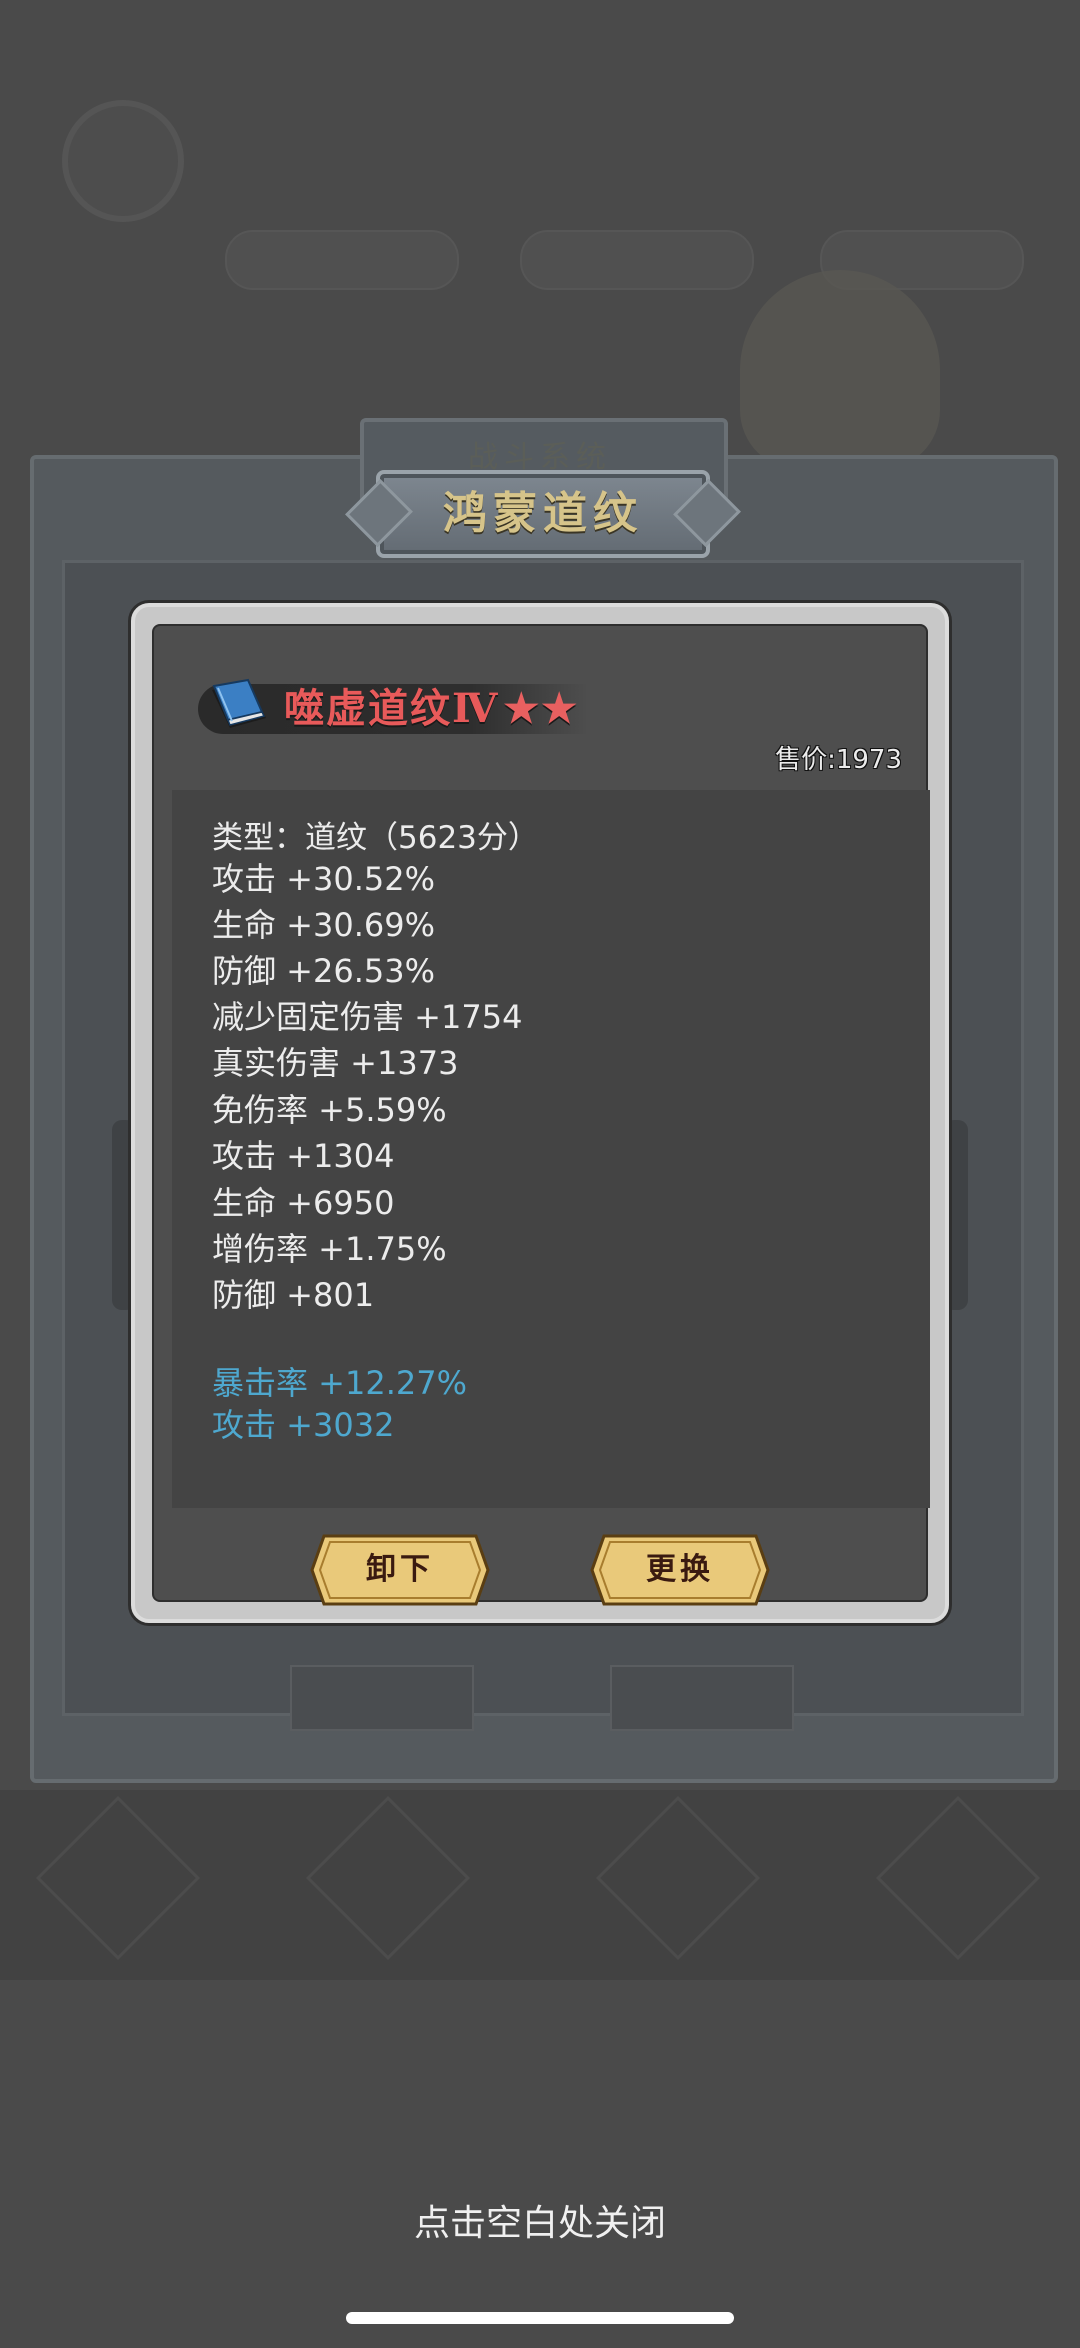  I want to click on item-type: 类型：道纹（5623分）, so click(375, 838).